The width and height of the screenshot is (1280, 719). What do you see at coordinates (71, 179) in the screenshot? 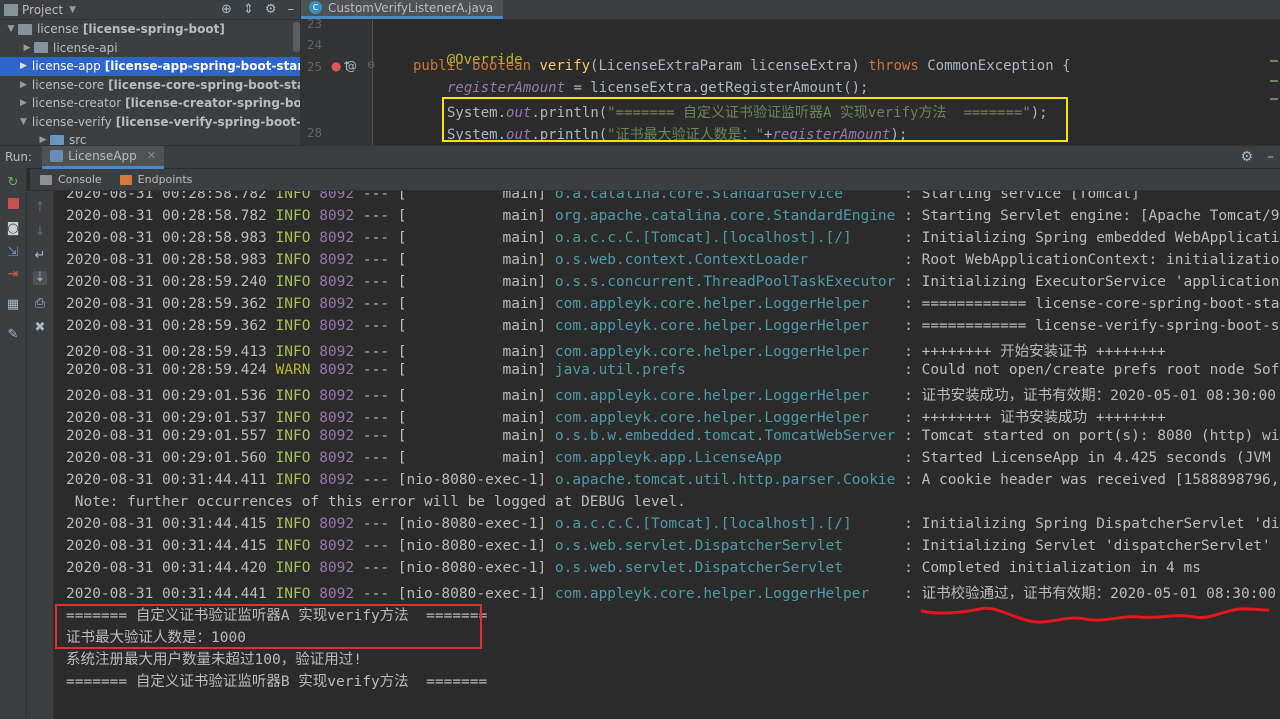
I see `tab-console: Console` at bounding box center [71, 179].